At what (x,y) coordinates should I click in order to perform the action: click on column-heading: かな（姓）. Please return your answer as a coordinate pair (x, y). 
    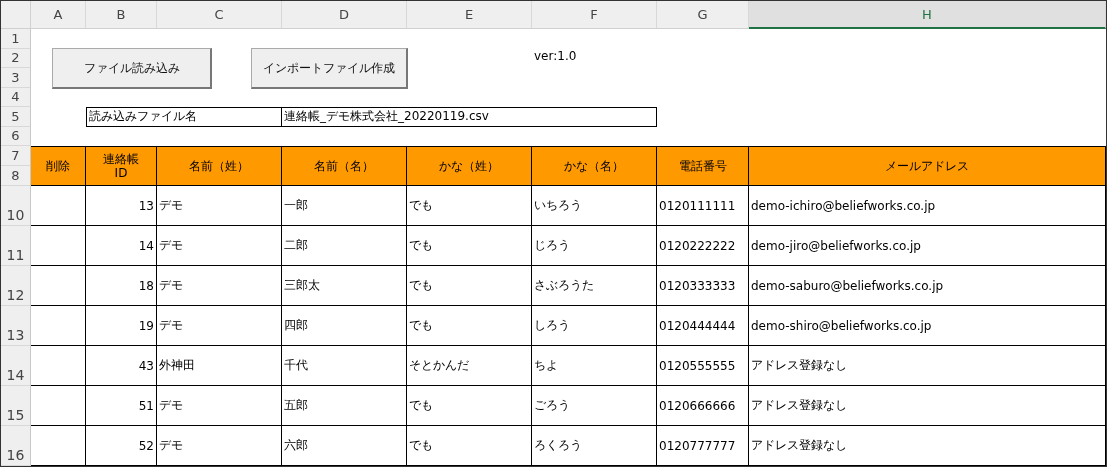
    Looking at the image, I should click on (469, 166).